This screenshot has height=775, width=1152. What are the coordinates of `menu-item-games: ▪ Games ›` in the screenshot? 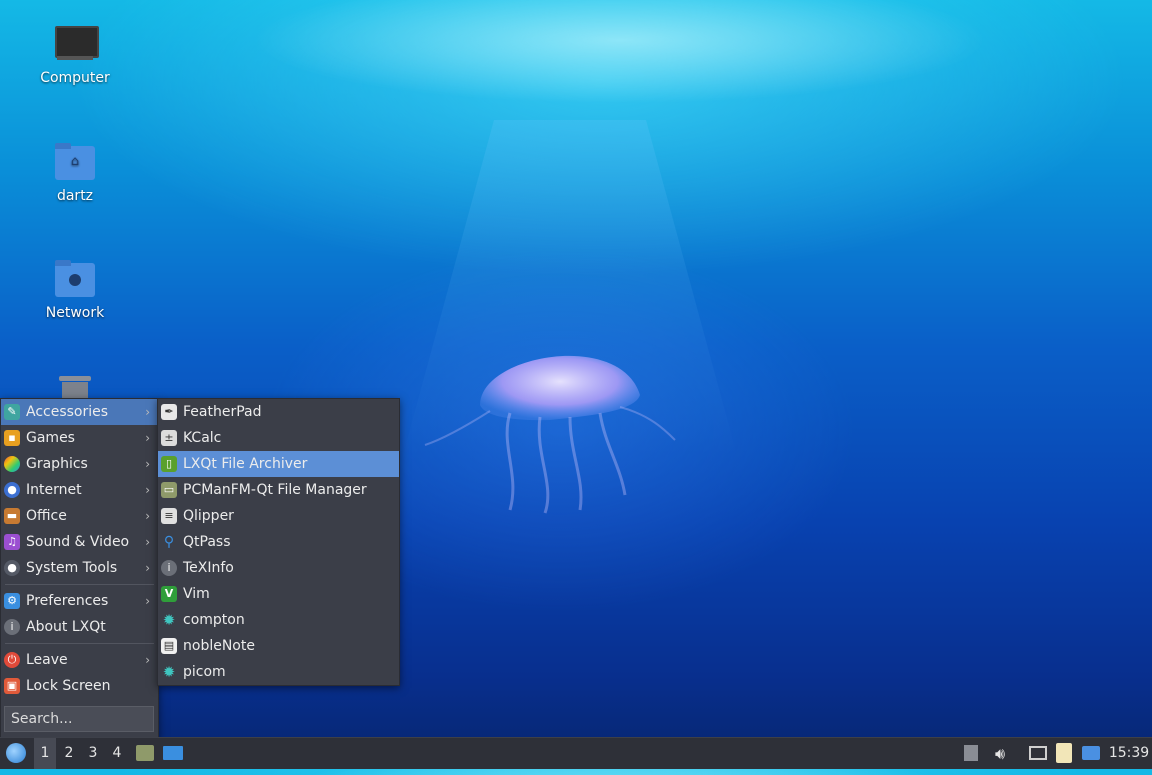 It's located at (79, 438).